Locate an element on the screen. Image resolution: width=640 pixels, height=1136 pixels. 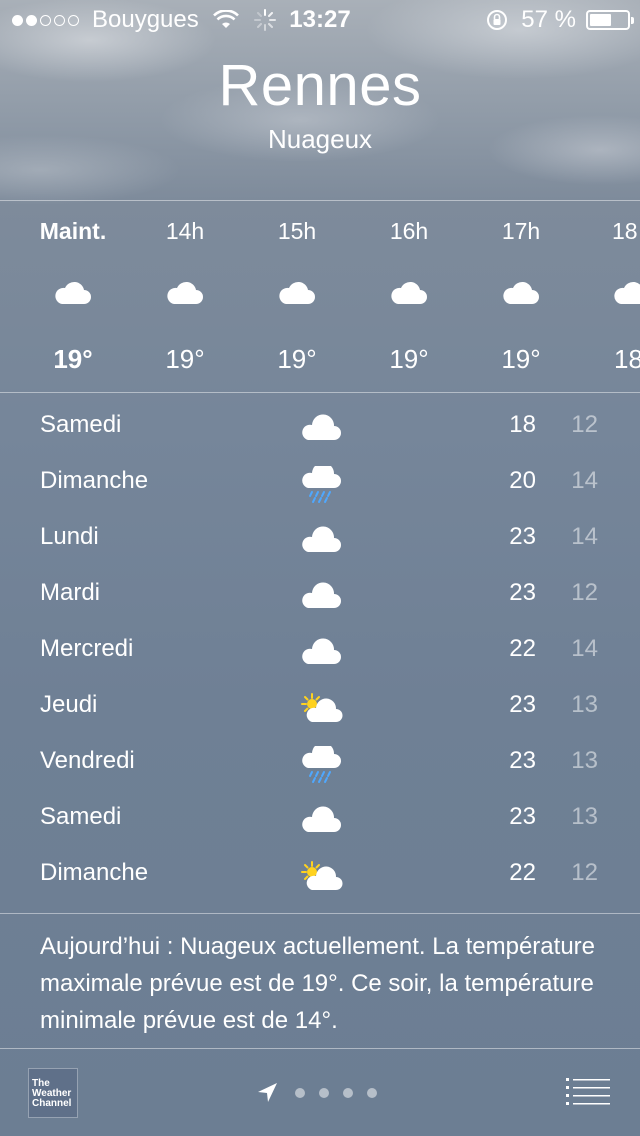
city-name: Rennes is located at coordinates (320, 85).